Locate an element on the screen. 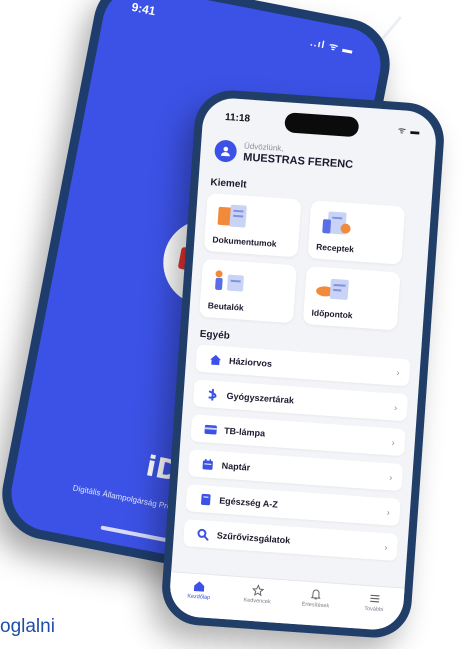 The height and width of the screenshot is (649, 469). tile-appointments: Időpontok is located at coordinates (351, 298).